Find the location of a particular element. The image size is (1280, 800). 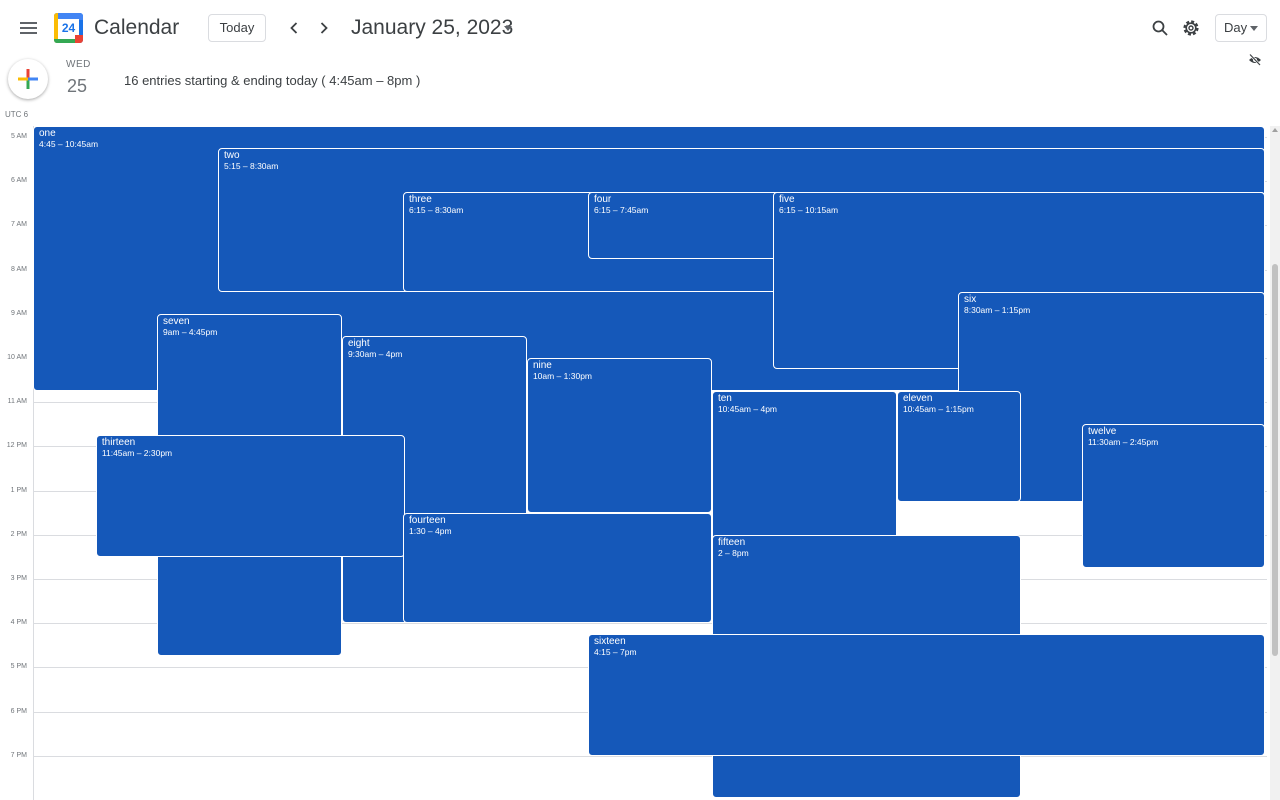

day-number: 25 is located at coordinates (77, 86).